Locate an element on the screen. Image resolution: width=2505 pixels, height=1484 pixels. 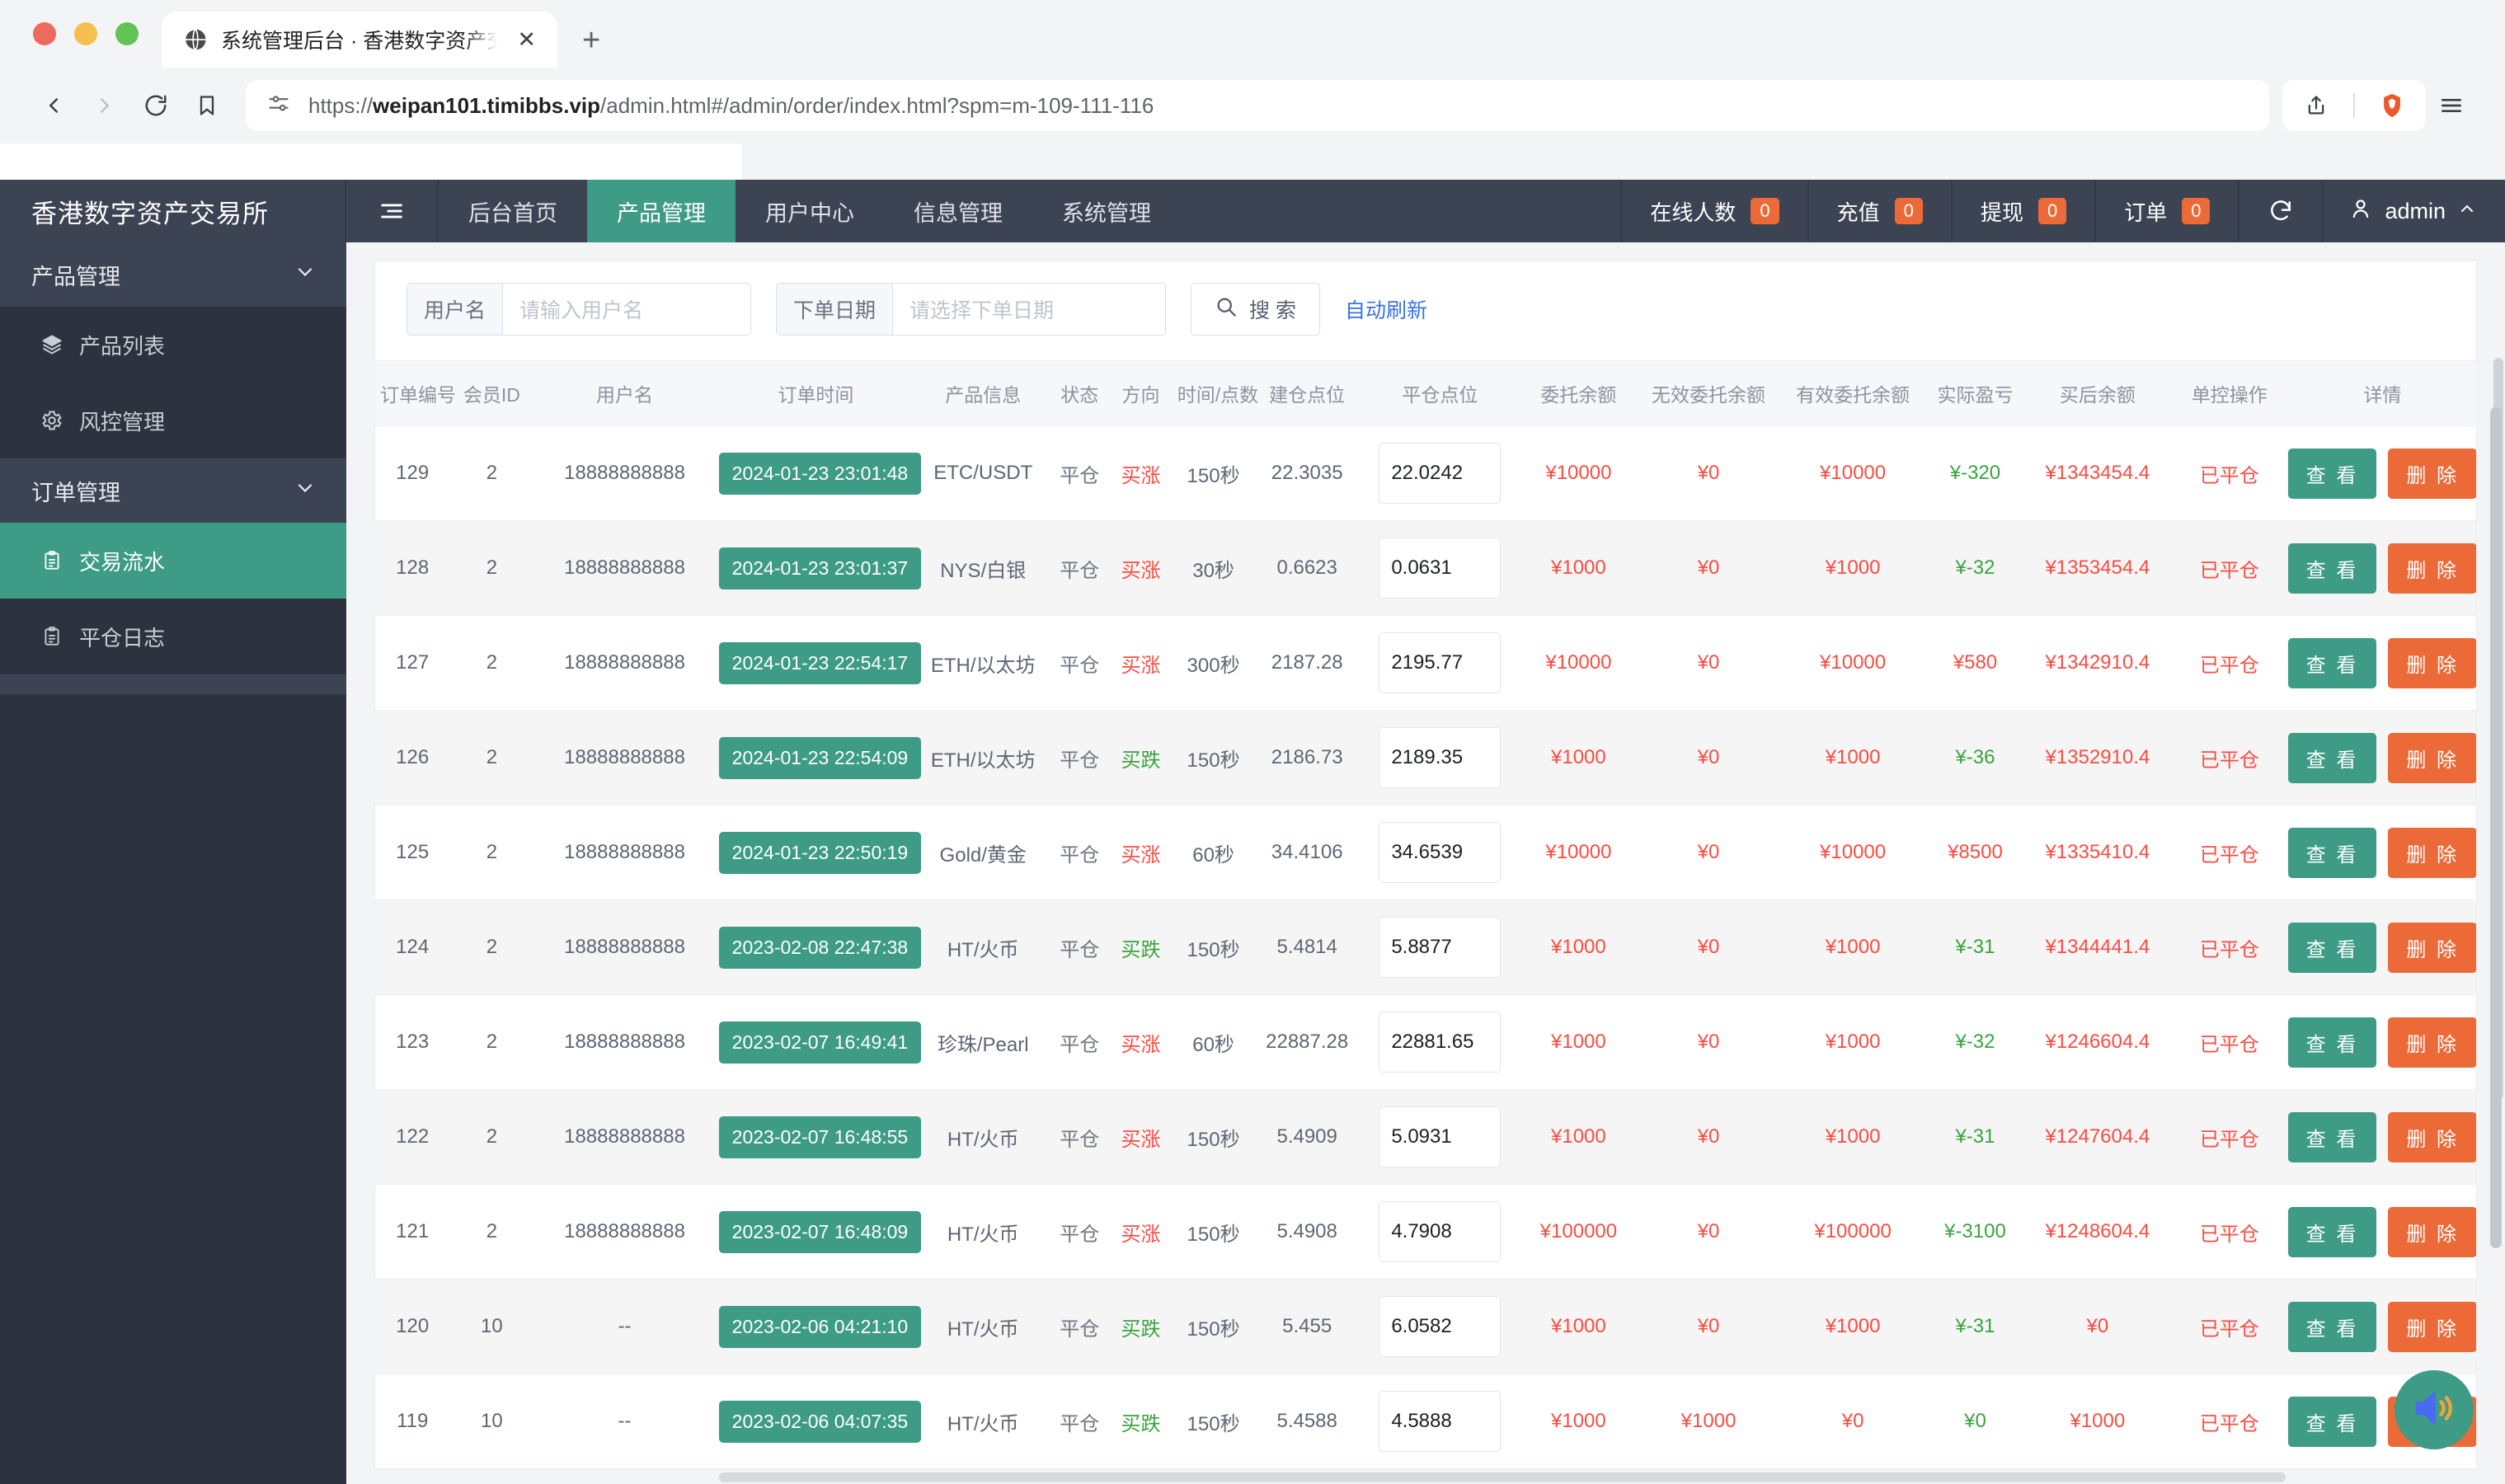
close-price-input: 4.5888 is located at coordinates (1441, 1421).